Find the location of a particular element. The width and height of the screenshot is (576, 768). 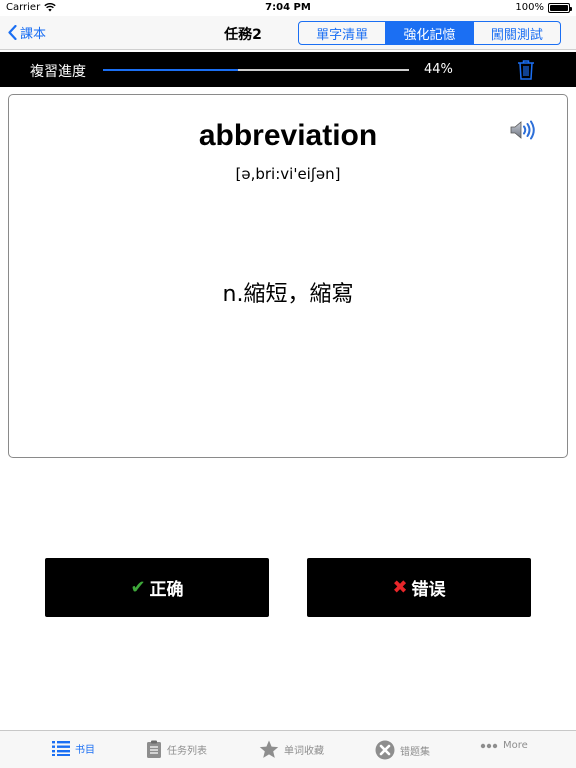

back-button: 課本 is located at coordinates (27, 32).